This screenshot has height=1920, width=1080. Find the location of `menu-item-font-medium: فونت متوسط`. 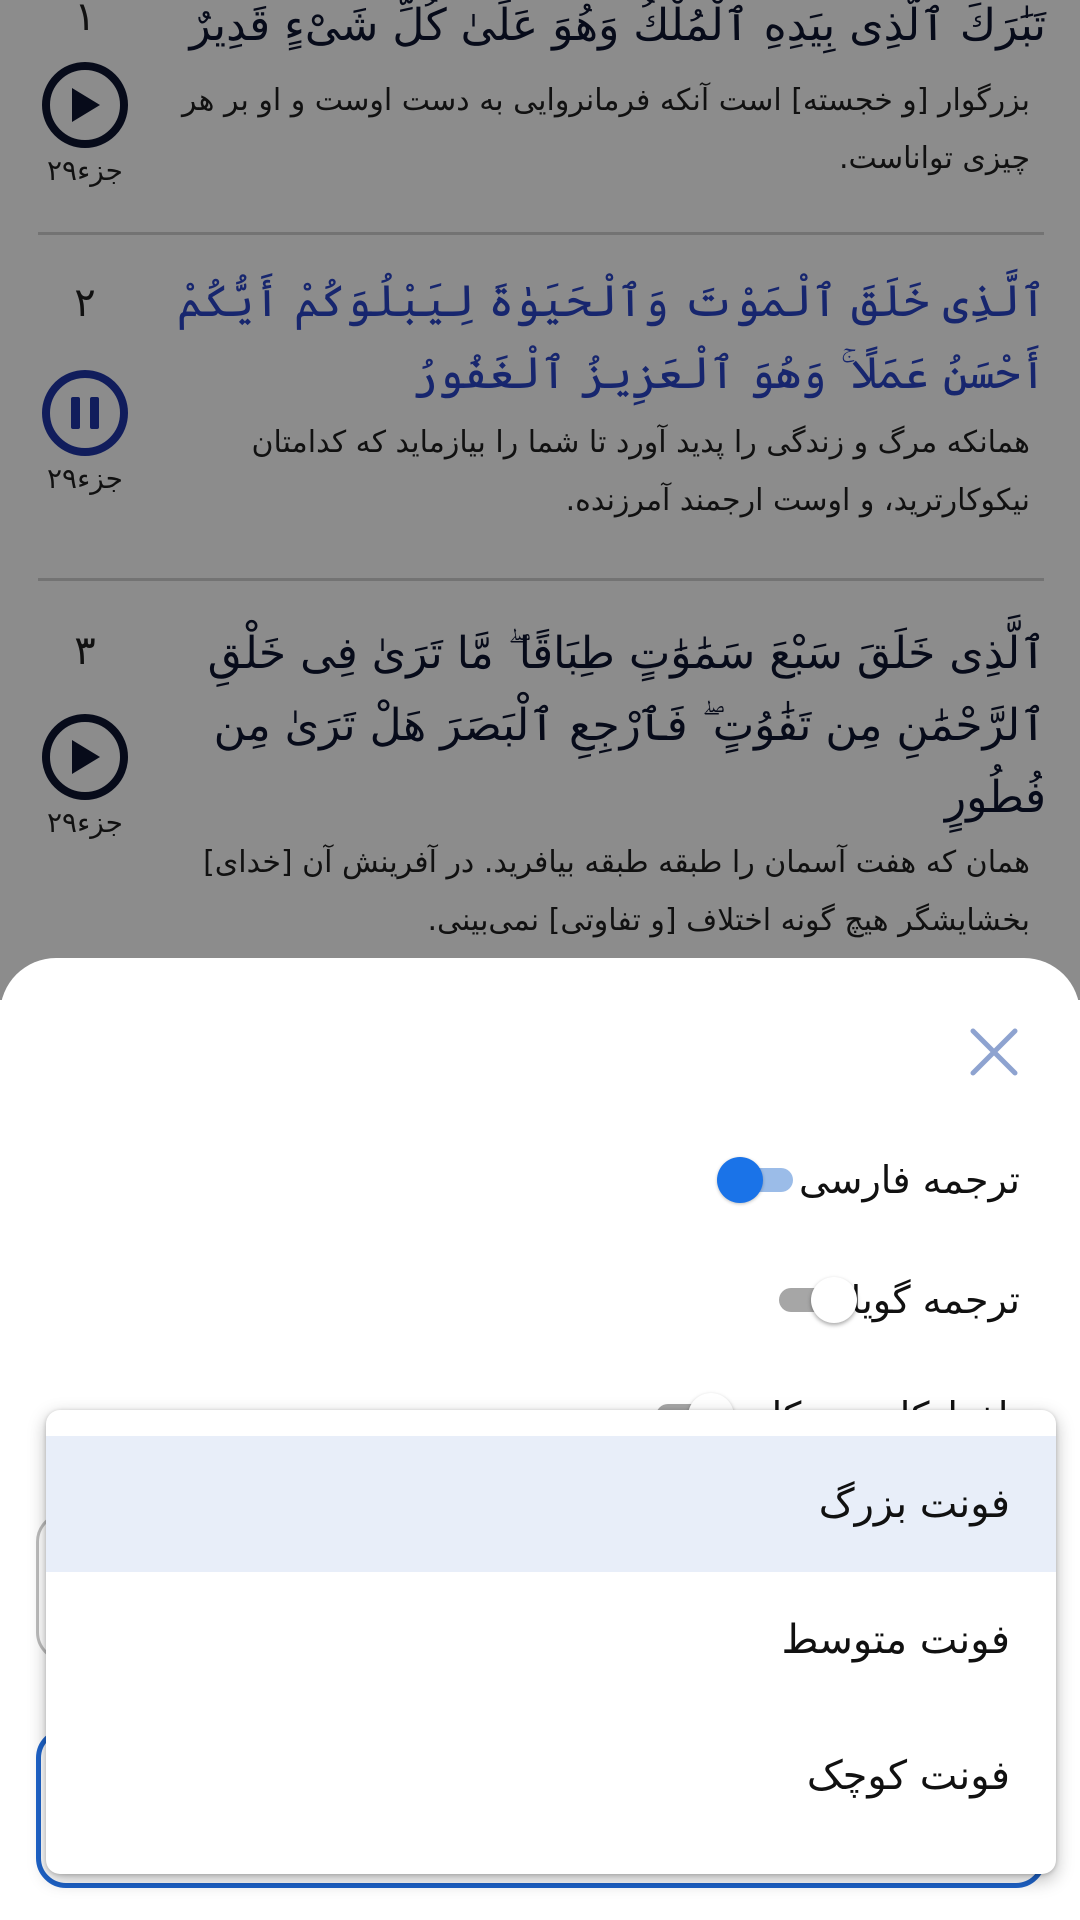

menu-item-font-medium: فونت متوسط is located at coordinates (551, 1640).